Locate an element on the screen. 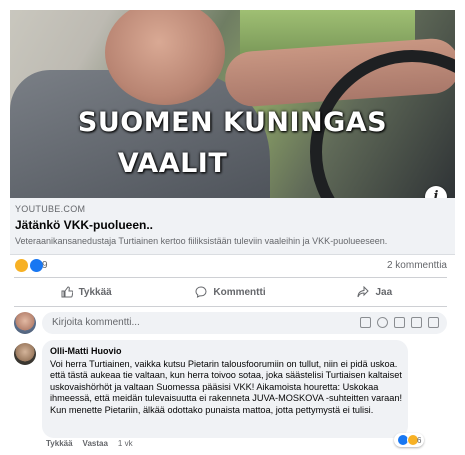 Image resolution: width=465 pixels, height=455 pixels. comment-meta: Tykkää Vastaa 1 vk is located at coordinates (89, 443).